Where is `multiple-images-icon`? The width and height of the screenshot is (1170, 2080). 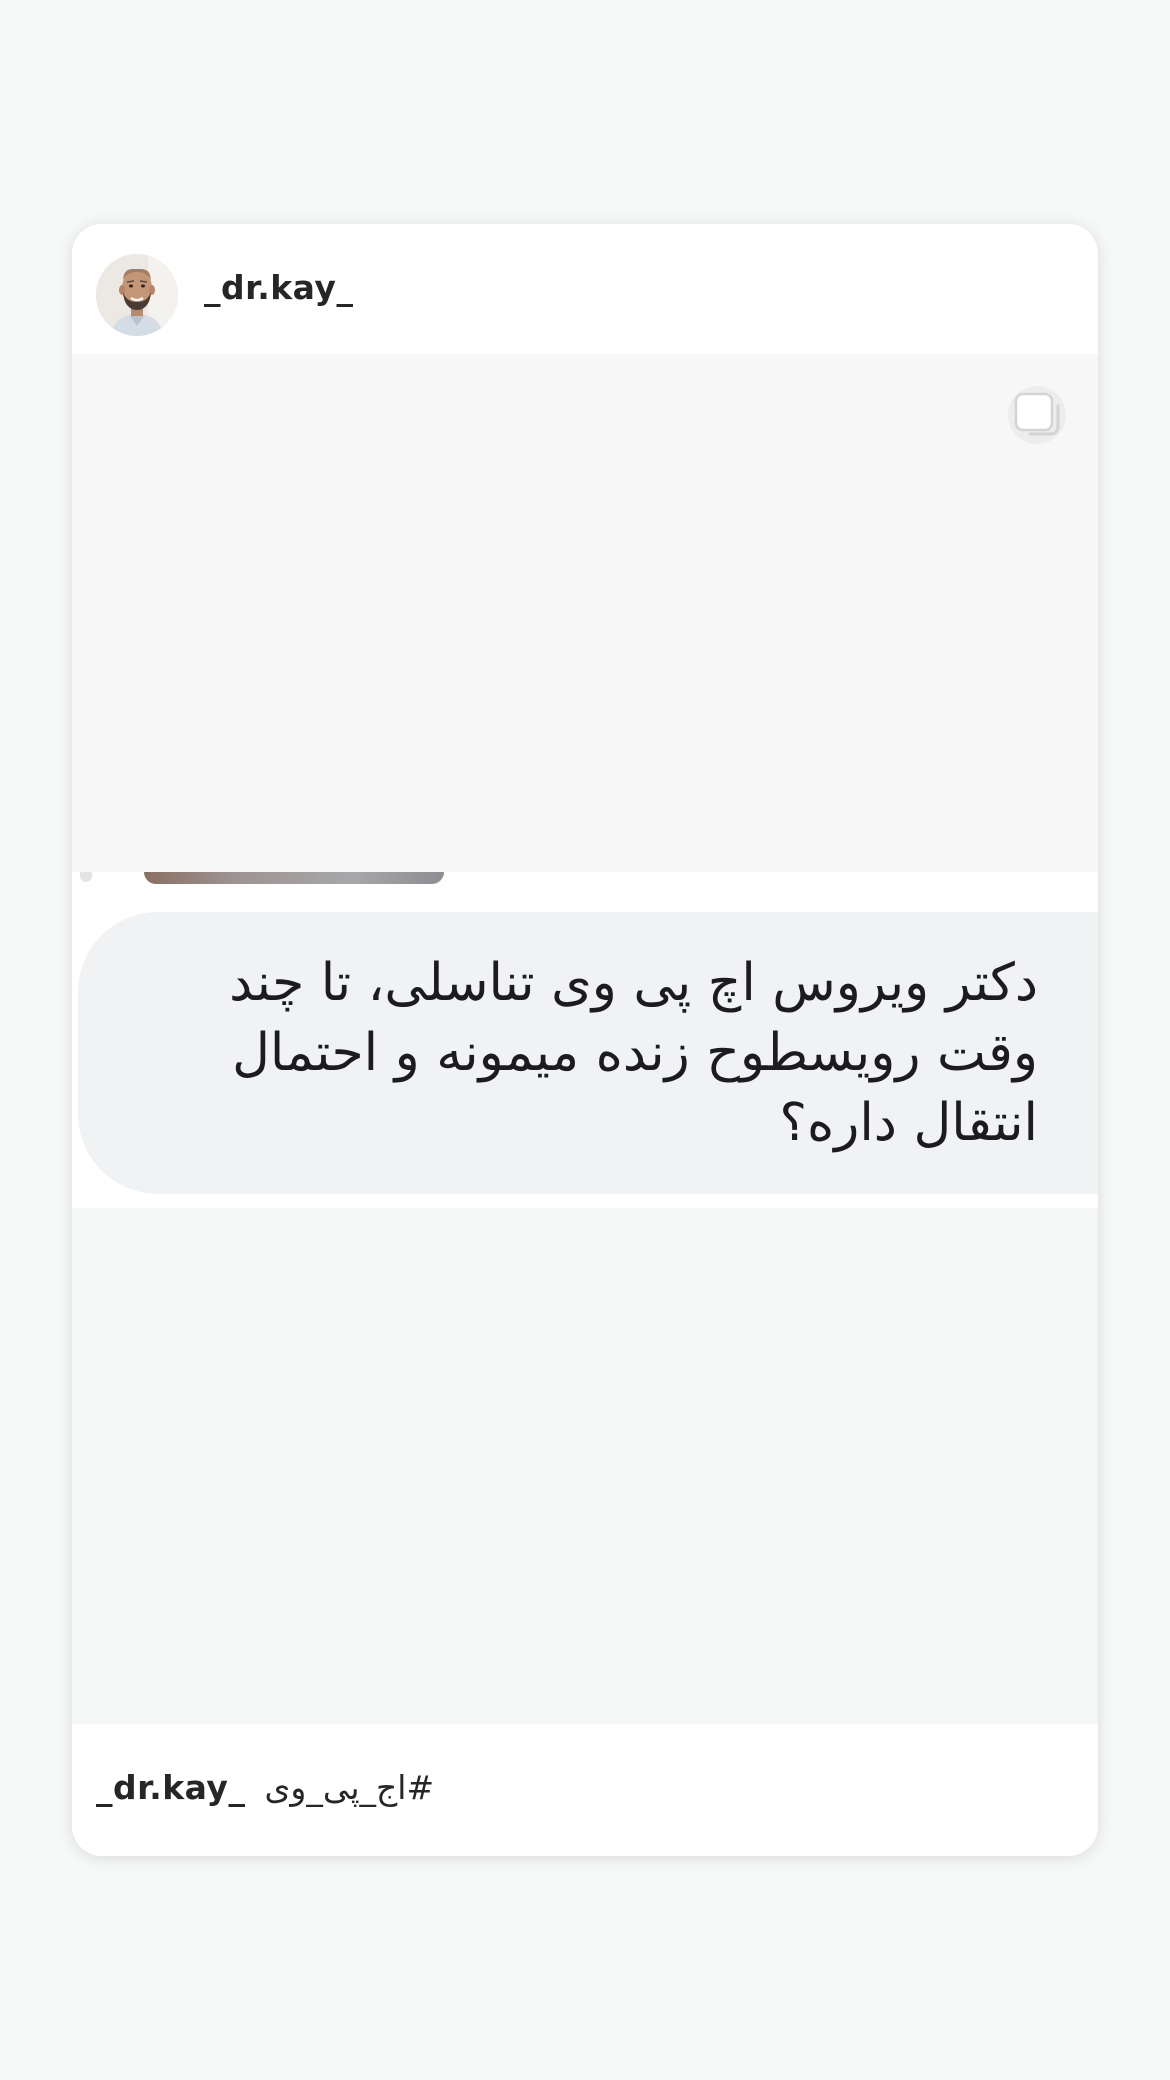 multiple-images-icon is located at coordinates (1037, 415).